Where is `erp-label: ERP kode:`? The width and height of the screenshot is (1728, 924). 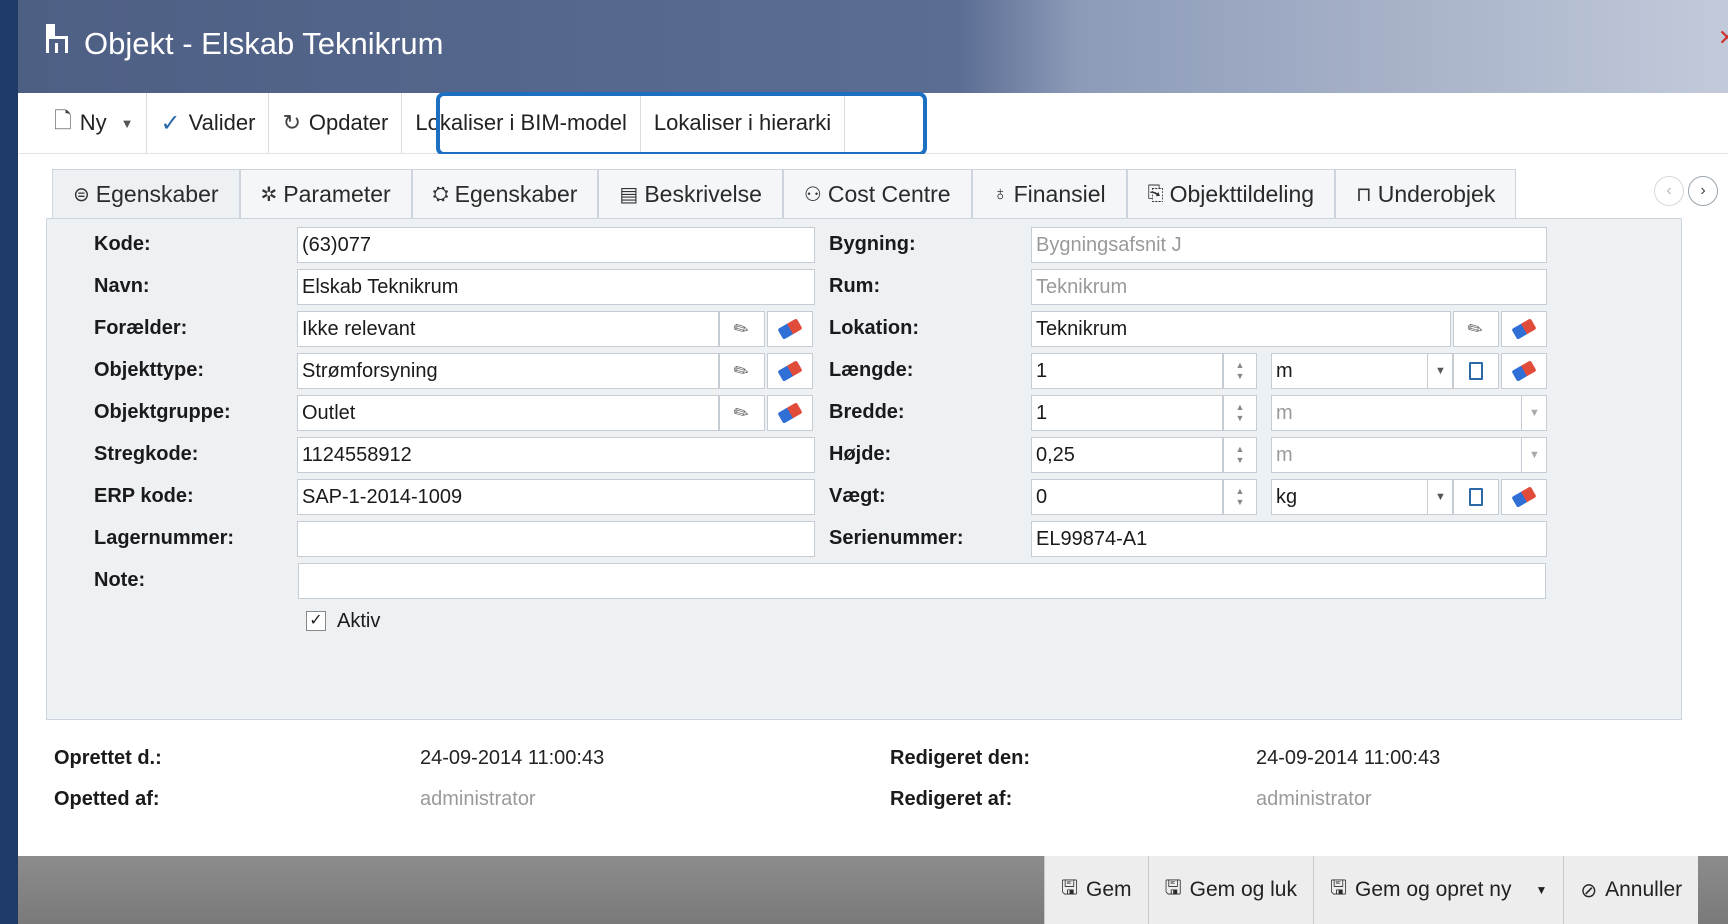
erp-label: ERP kode: is located at coordinates (144, 496).